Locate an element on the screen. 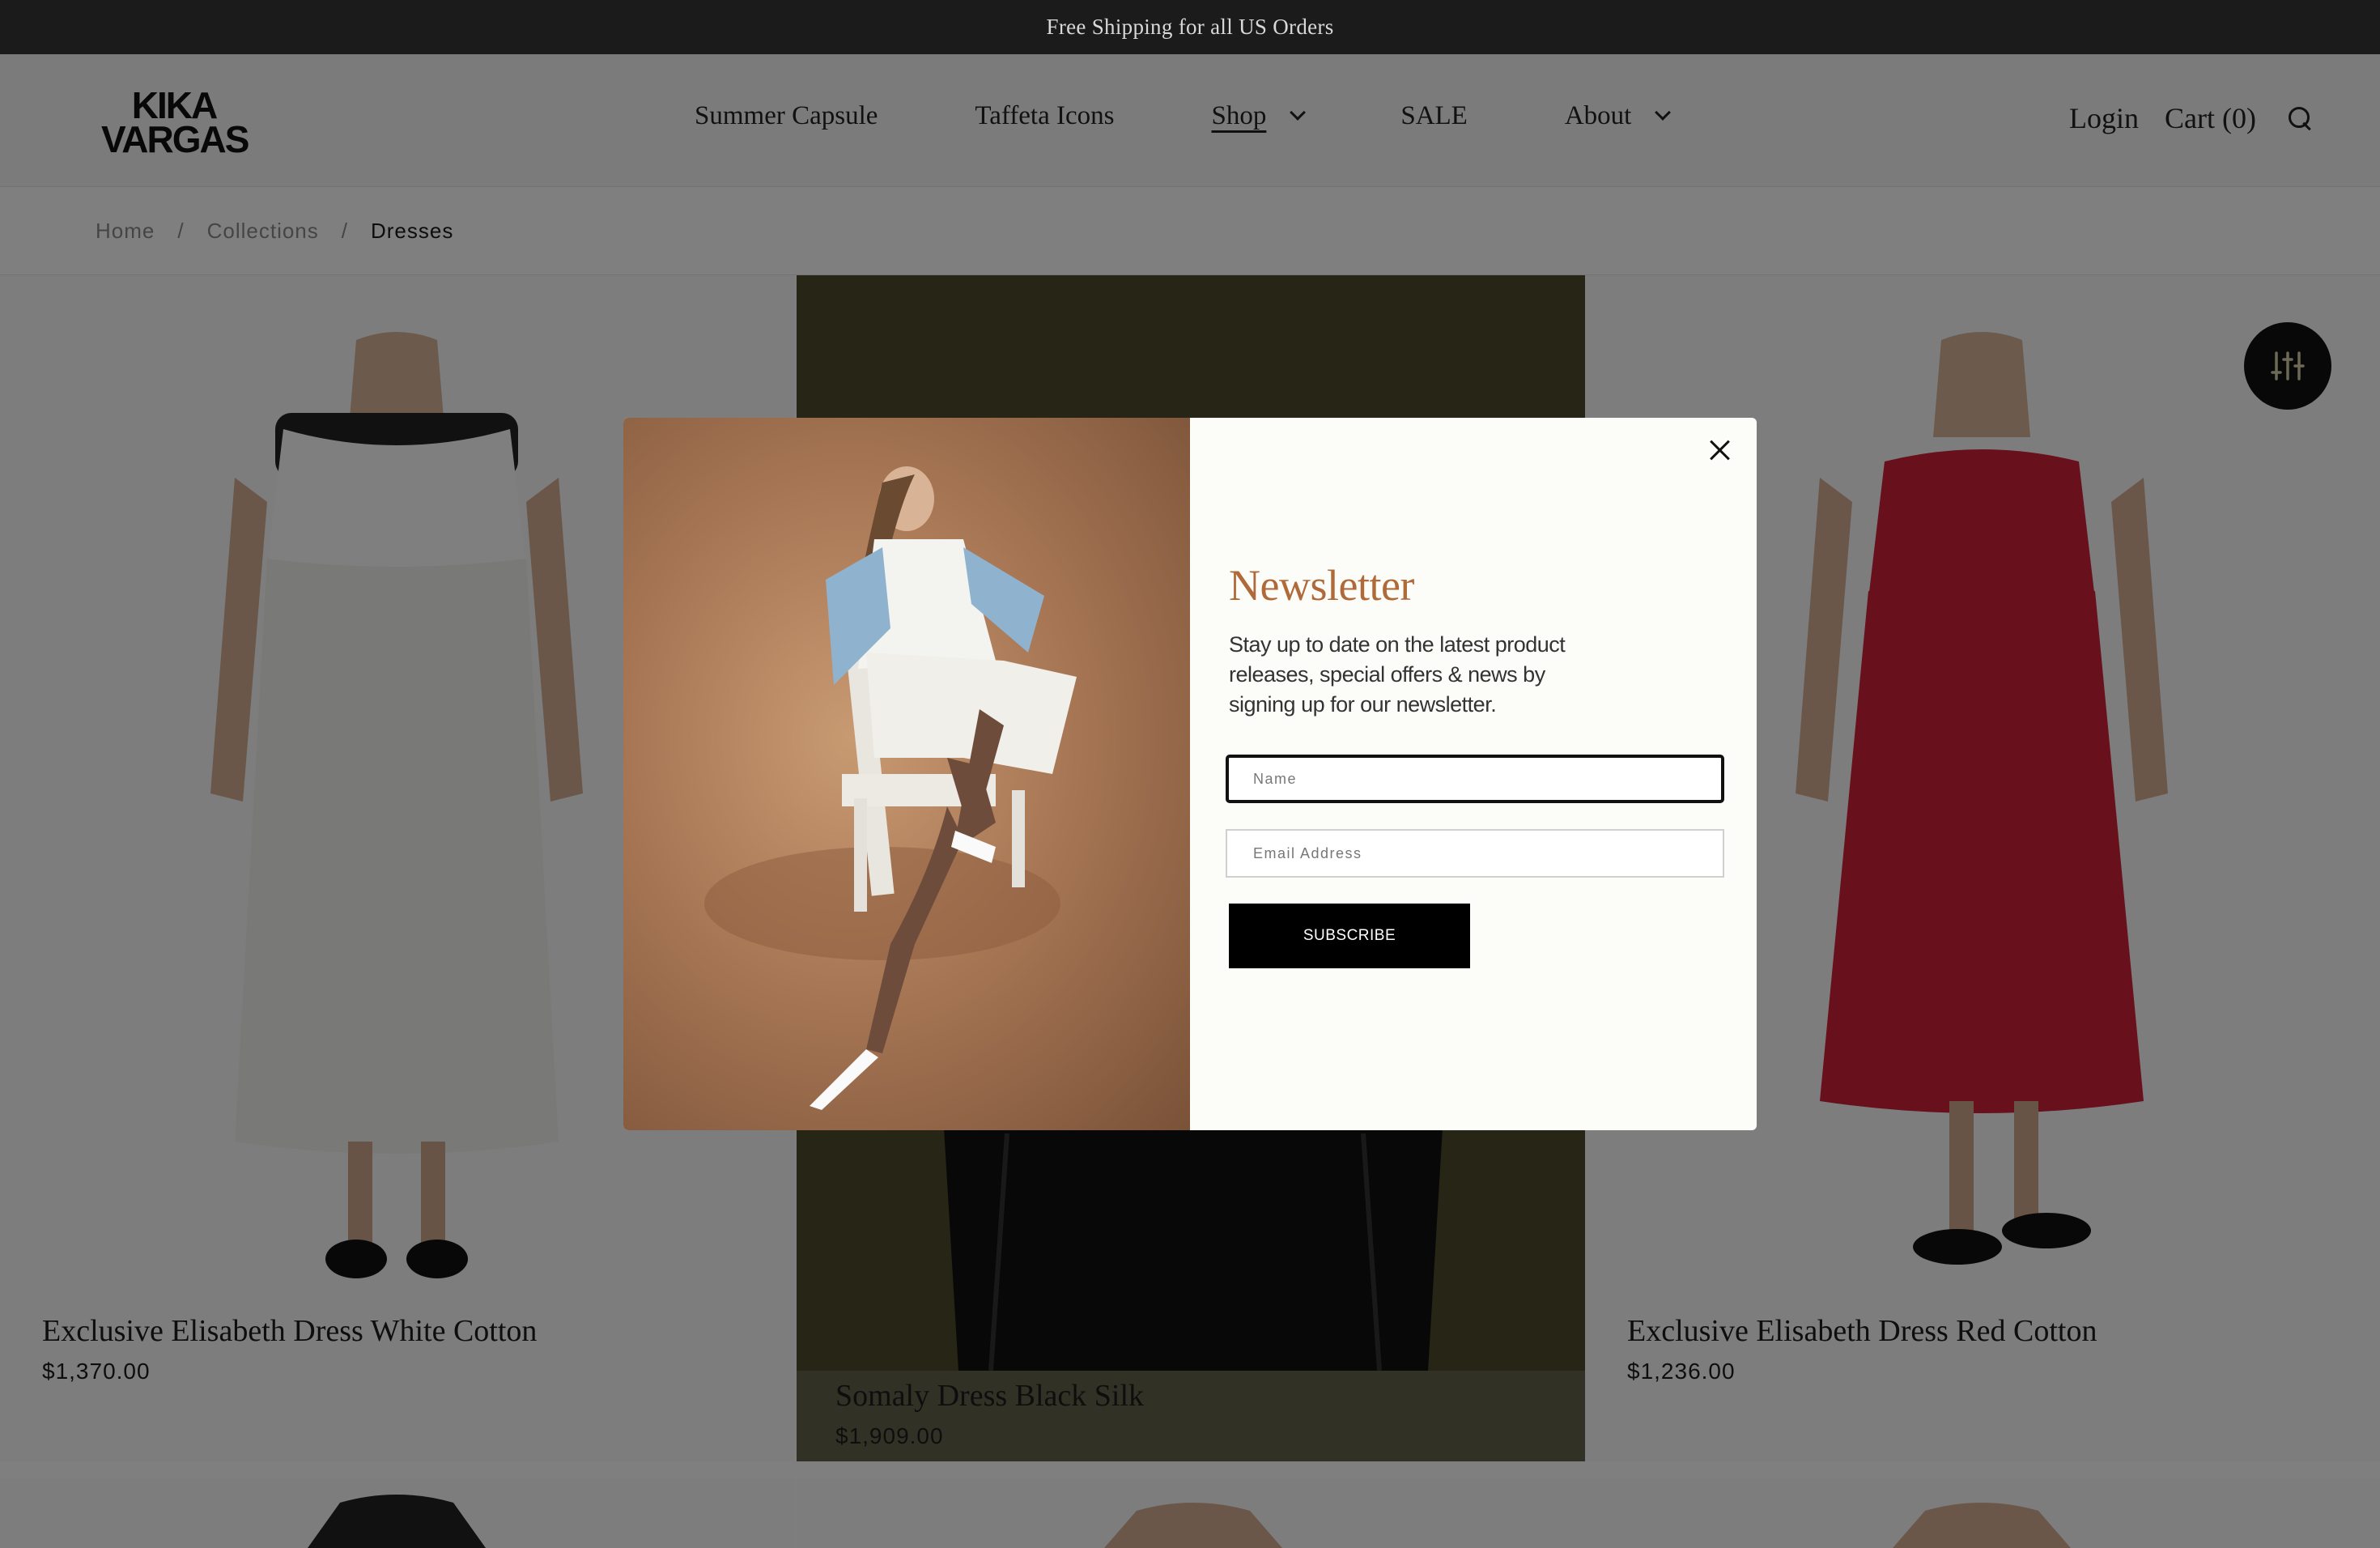 This screenshot has height=1548, width=2380. announcement-bar: Free Shipping for all US Orders is located at coordinates (1190, 27).